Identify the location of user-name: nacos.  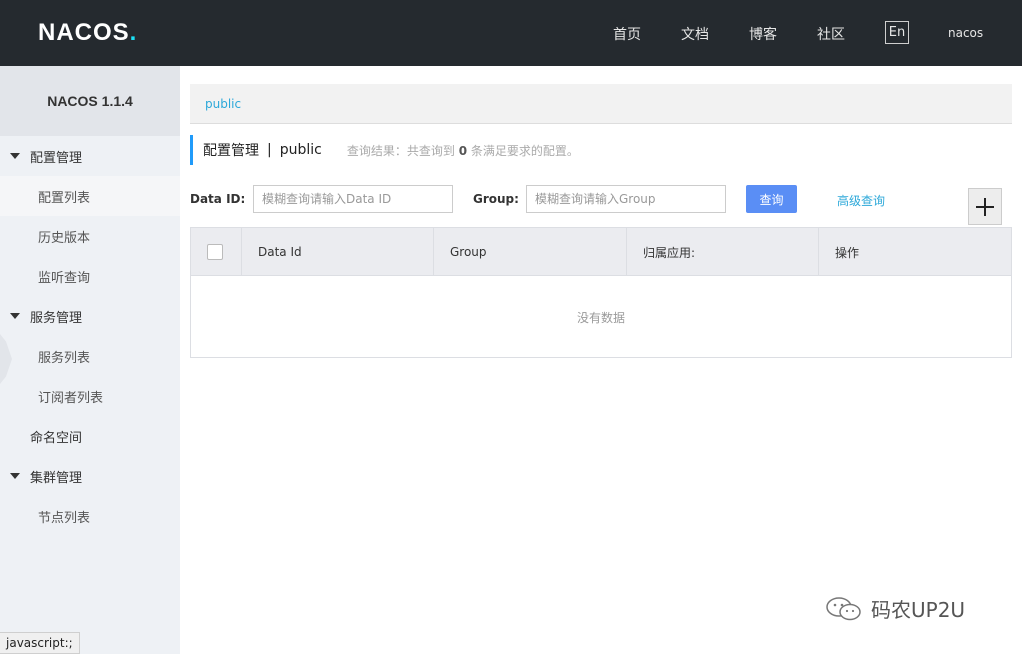
(965, 33).